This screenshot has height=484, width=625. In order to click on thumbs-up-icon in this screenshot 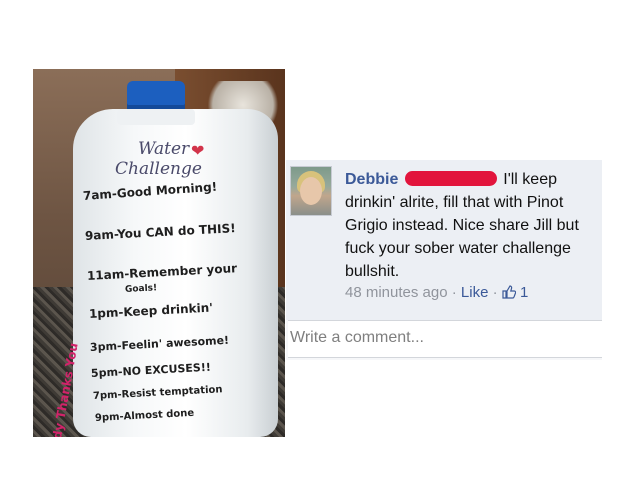, I will do `click(509, 292)`.